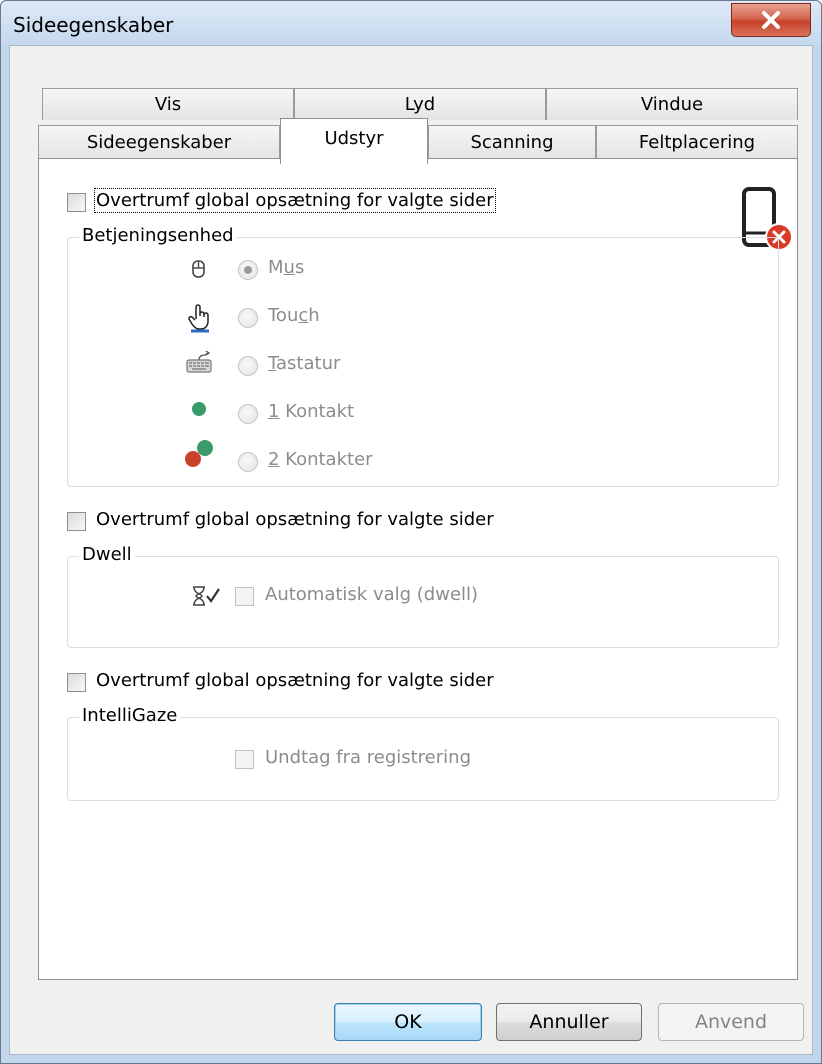 Image resolution: width=822 pixels, height=1064 pixels. Describe the element at coordinates (320, 459) in the screenshot. I see `label-2-kontakter: 2 Kontakter` at that location.